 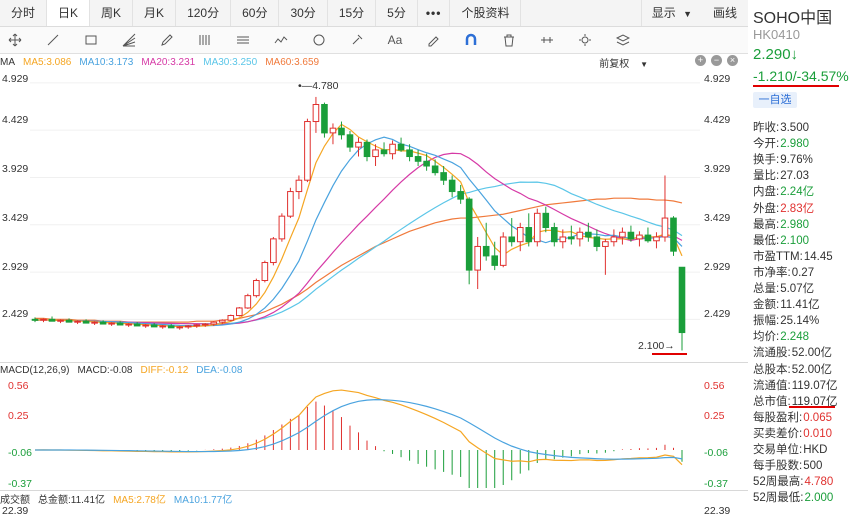 I want to click on move-icon, so click(x=15, y=40).